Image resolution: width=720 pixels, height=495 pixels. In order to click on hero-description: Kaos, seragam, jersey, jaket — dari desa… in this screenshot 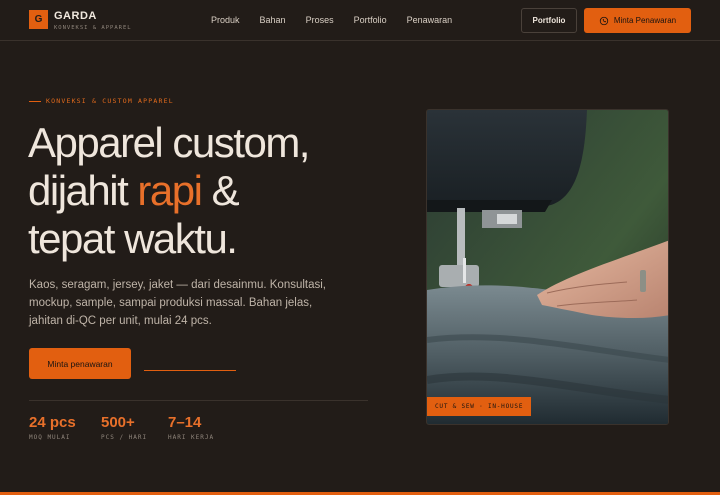, I will do `click(178, 303)`.